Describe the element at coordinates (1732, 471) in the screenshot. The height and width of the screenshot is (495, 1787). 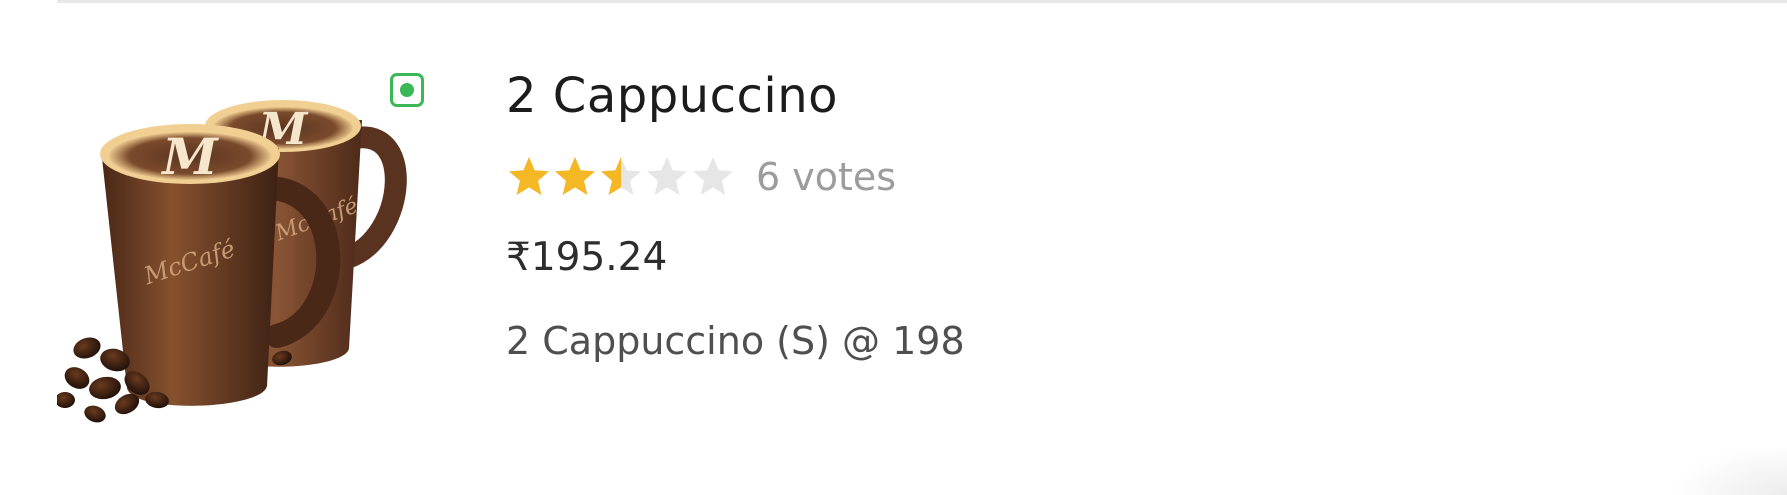
I see `corner-shadow` at that location.